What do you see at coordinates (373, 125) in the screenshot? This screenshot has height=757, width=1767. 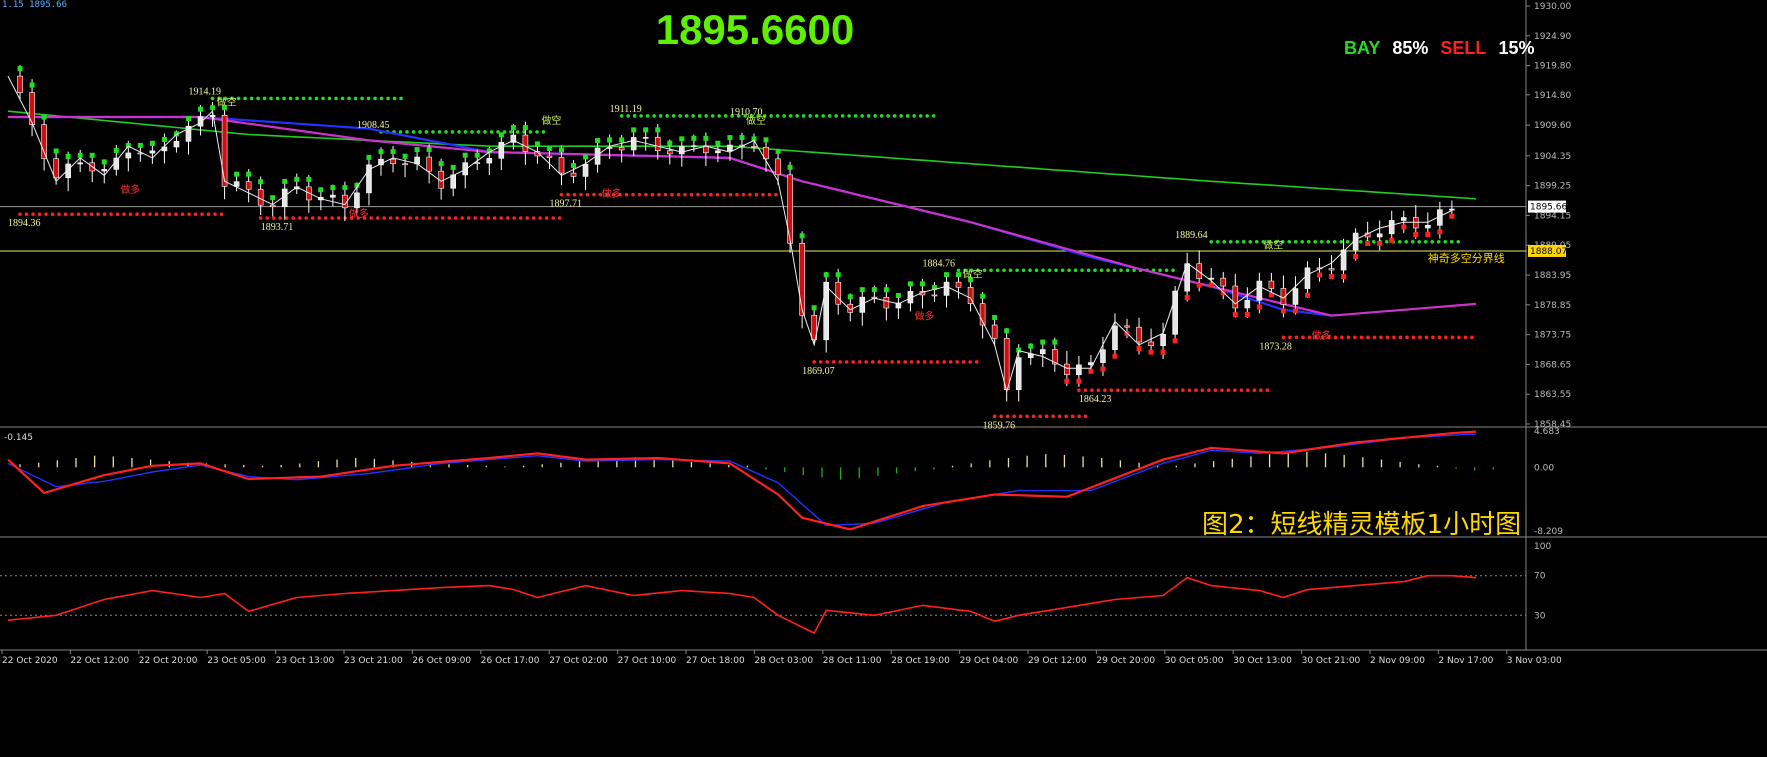 I see `price-annotation: 1908.45` at bounding box center [373, 125].